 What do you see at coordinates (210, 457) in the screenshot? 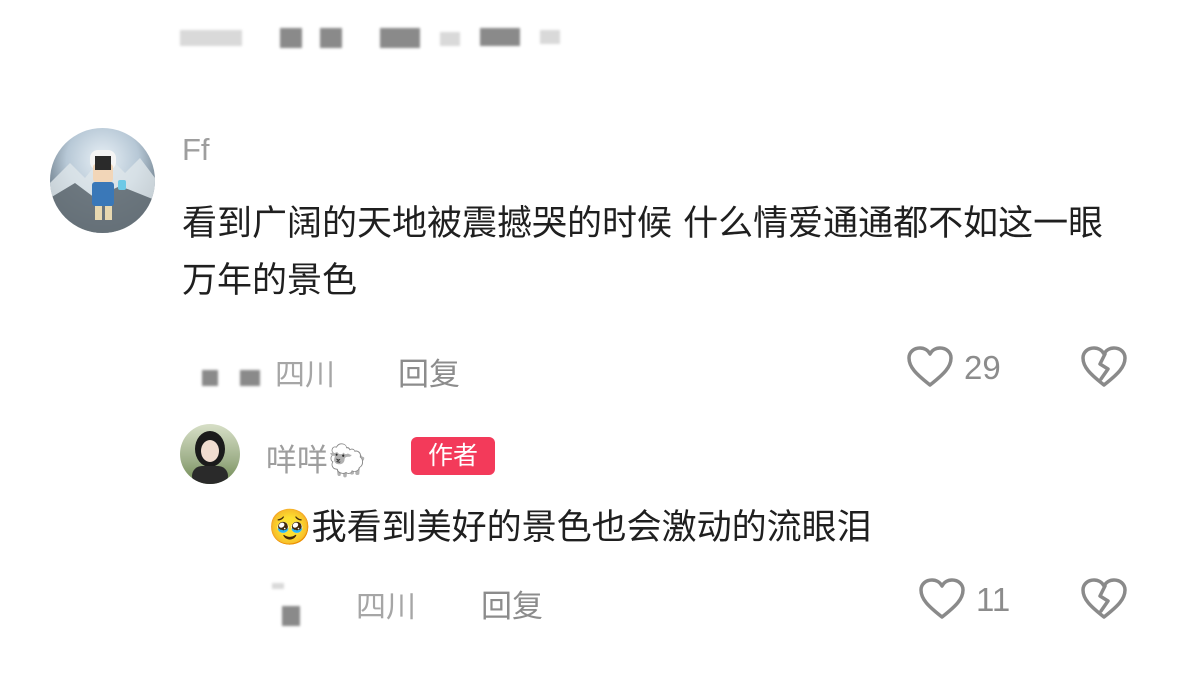
I see `avatar-portrait-icon` at bounding box center [210, 457].